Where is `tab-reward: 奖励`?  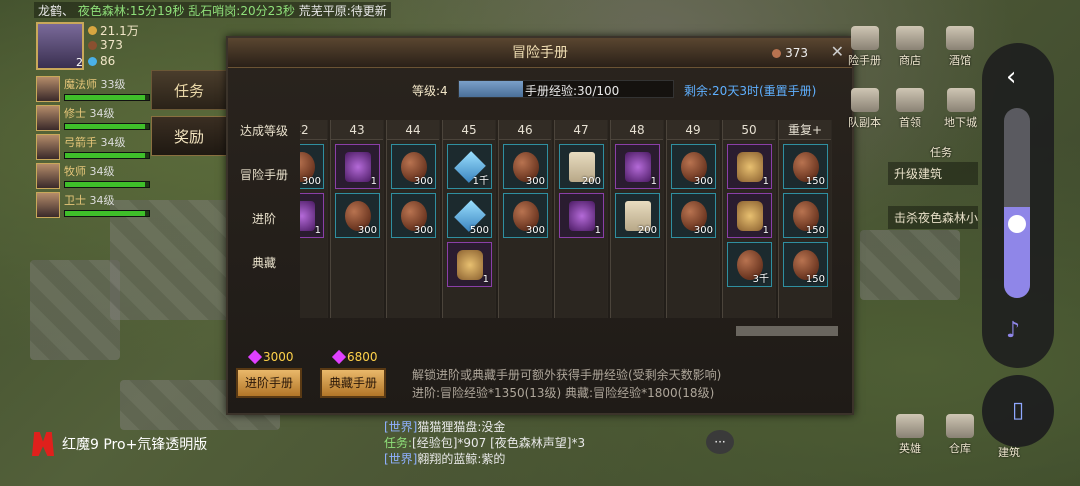
tab-reward: 奖励 is located at coordinates (189, 136).